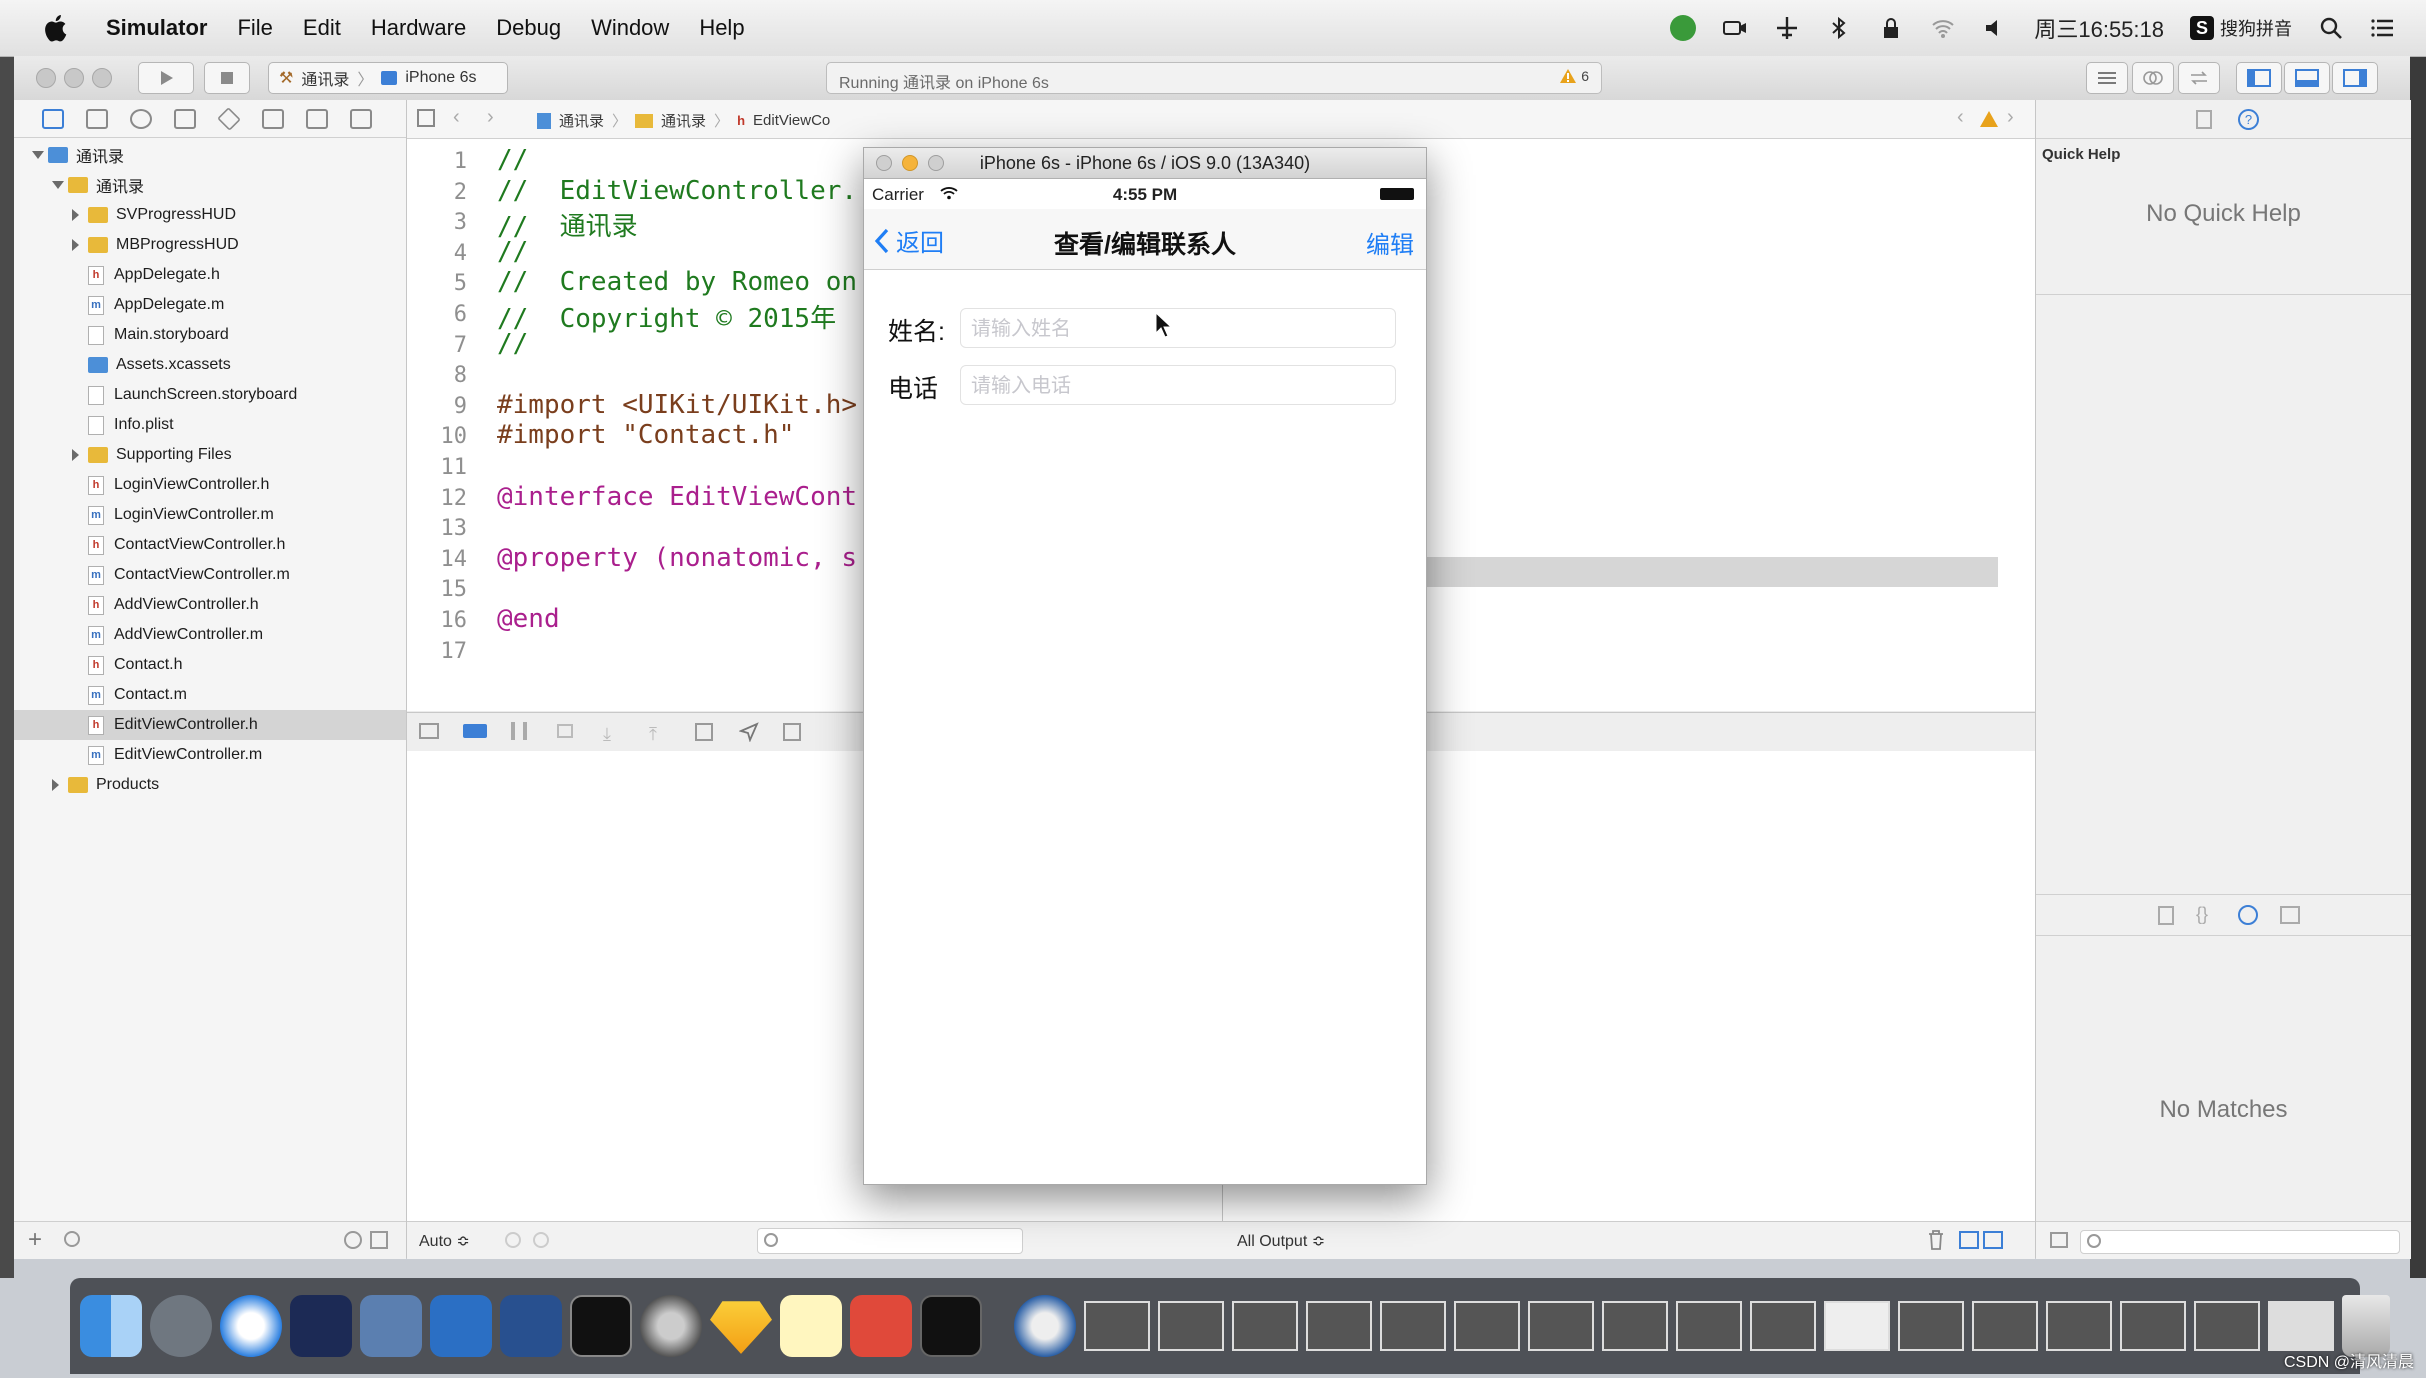  I want to click on sim-close-button, so click(884, 163).